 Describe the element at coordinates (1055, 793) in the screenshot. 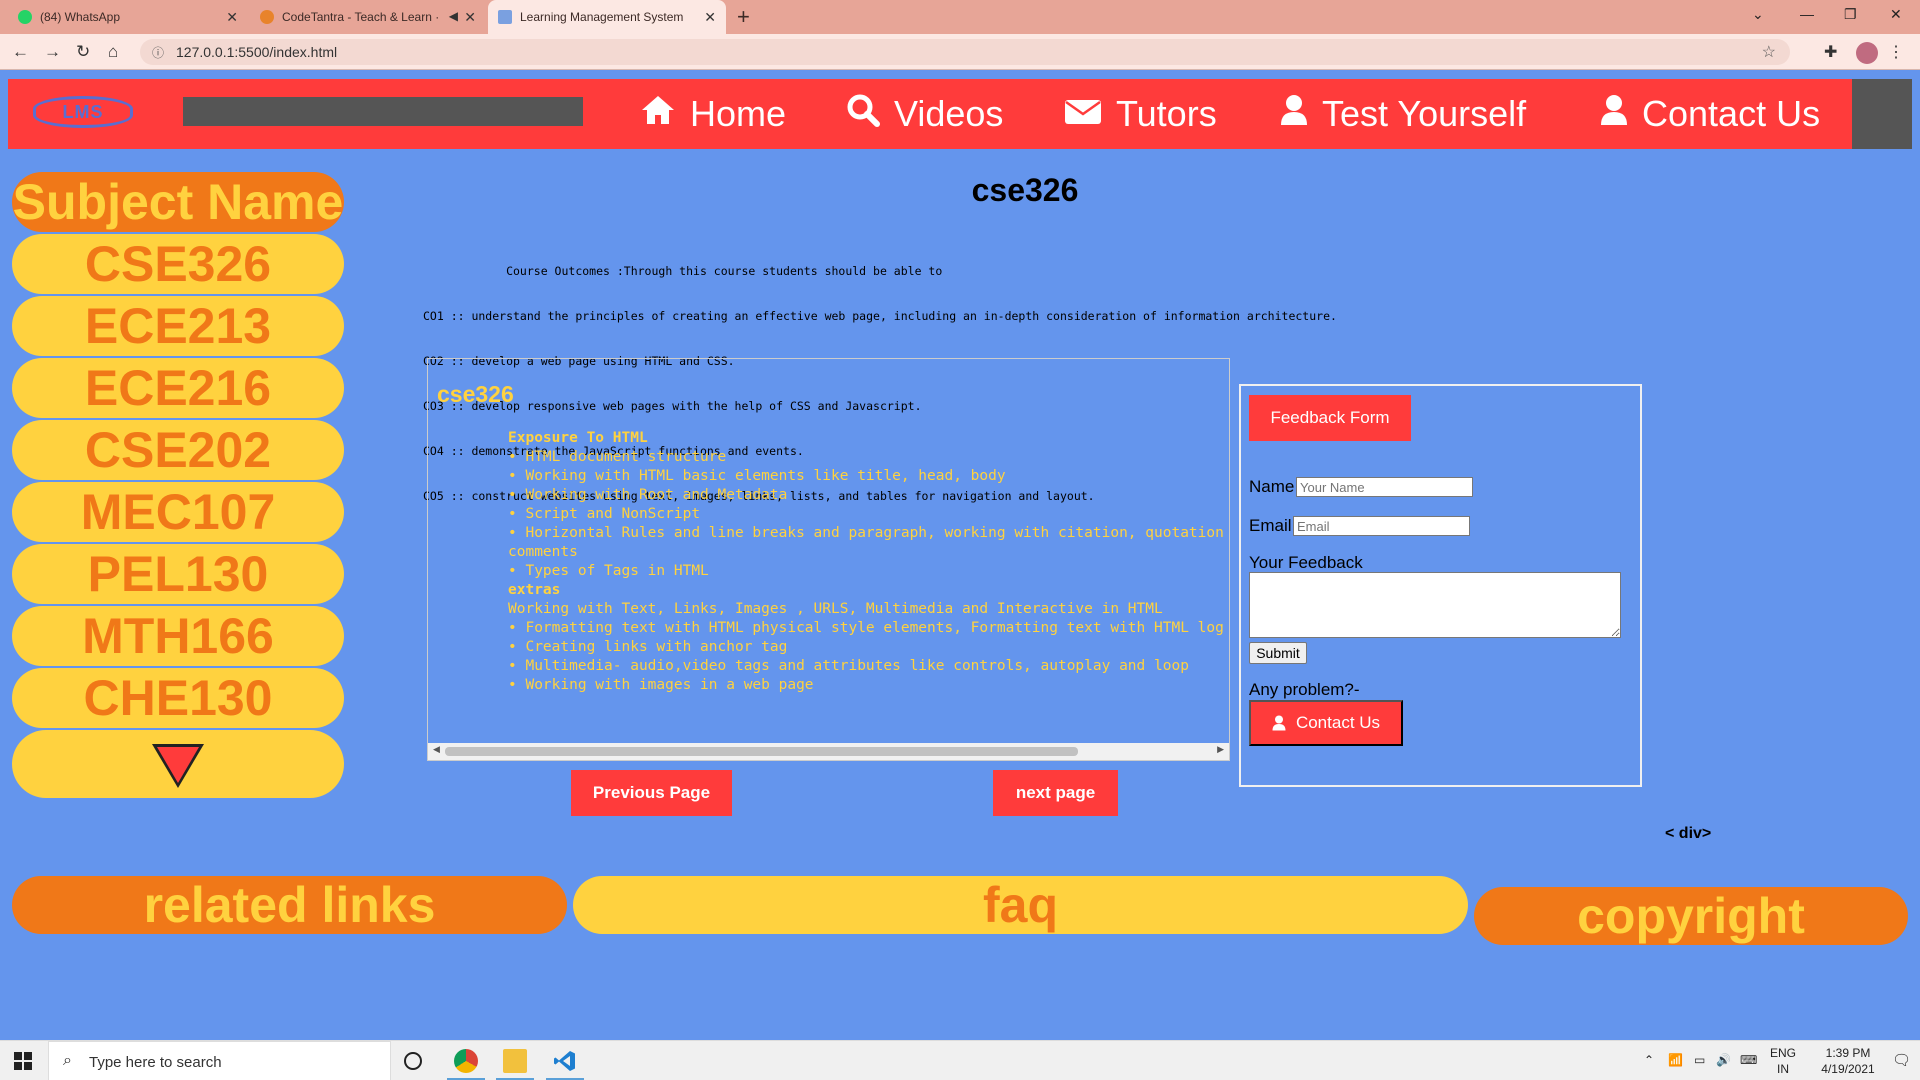

I see `next-page-button: next page` at that location.